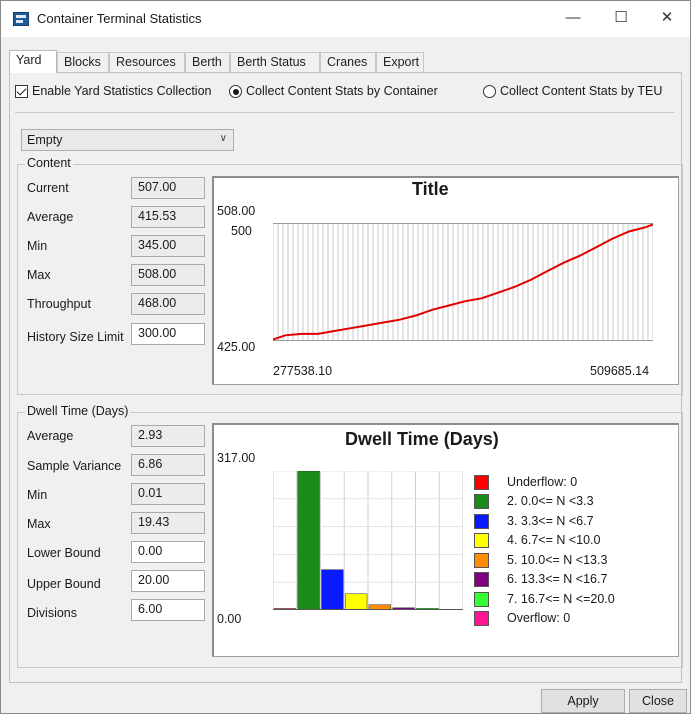 Image resolution: width=691 pixels, height=714 pixels. I want to click on content-x-max-label: 509685.14, so click(620, 371).